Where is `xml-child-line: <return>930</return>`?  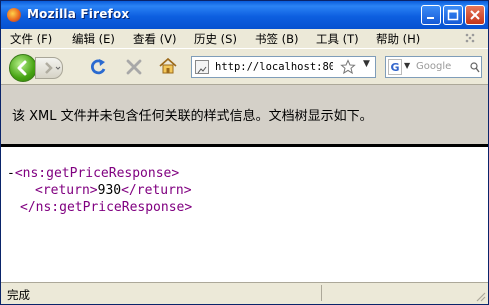 xml-child-line: <return>930</return> is located at coordinates (113, 190).